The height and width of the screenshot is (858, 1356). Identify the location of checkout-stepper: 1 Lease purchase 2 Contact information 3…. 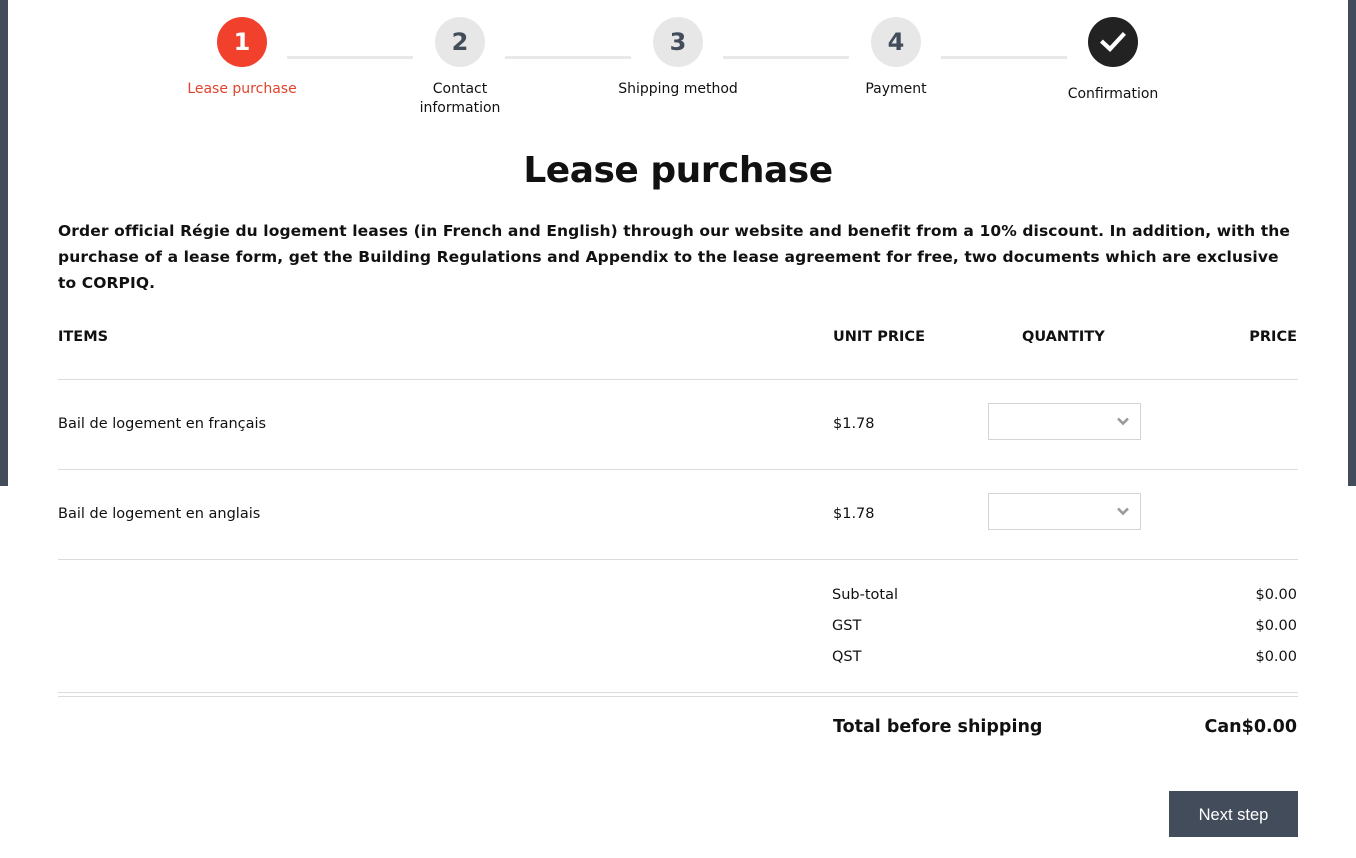
(678, 72).